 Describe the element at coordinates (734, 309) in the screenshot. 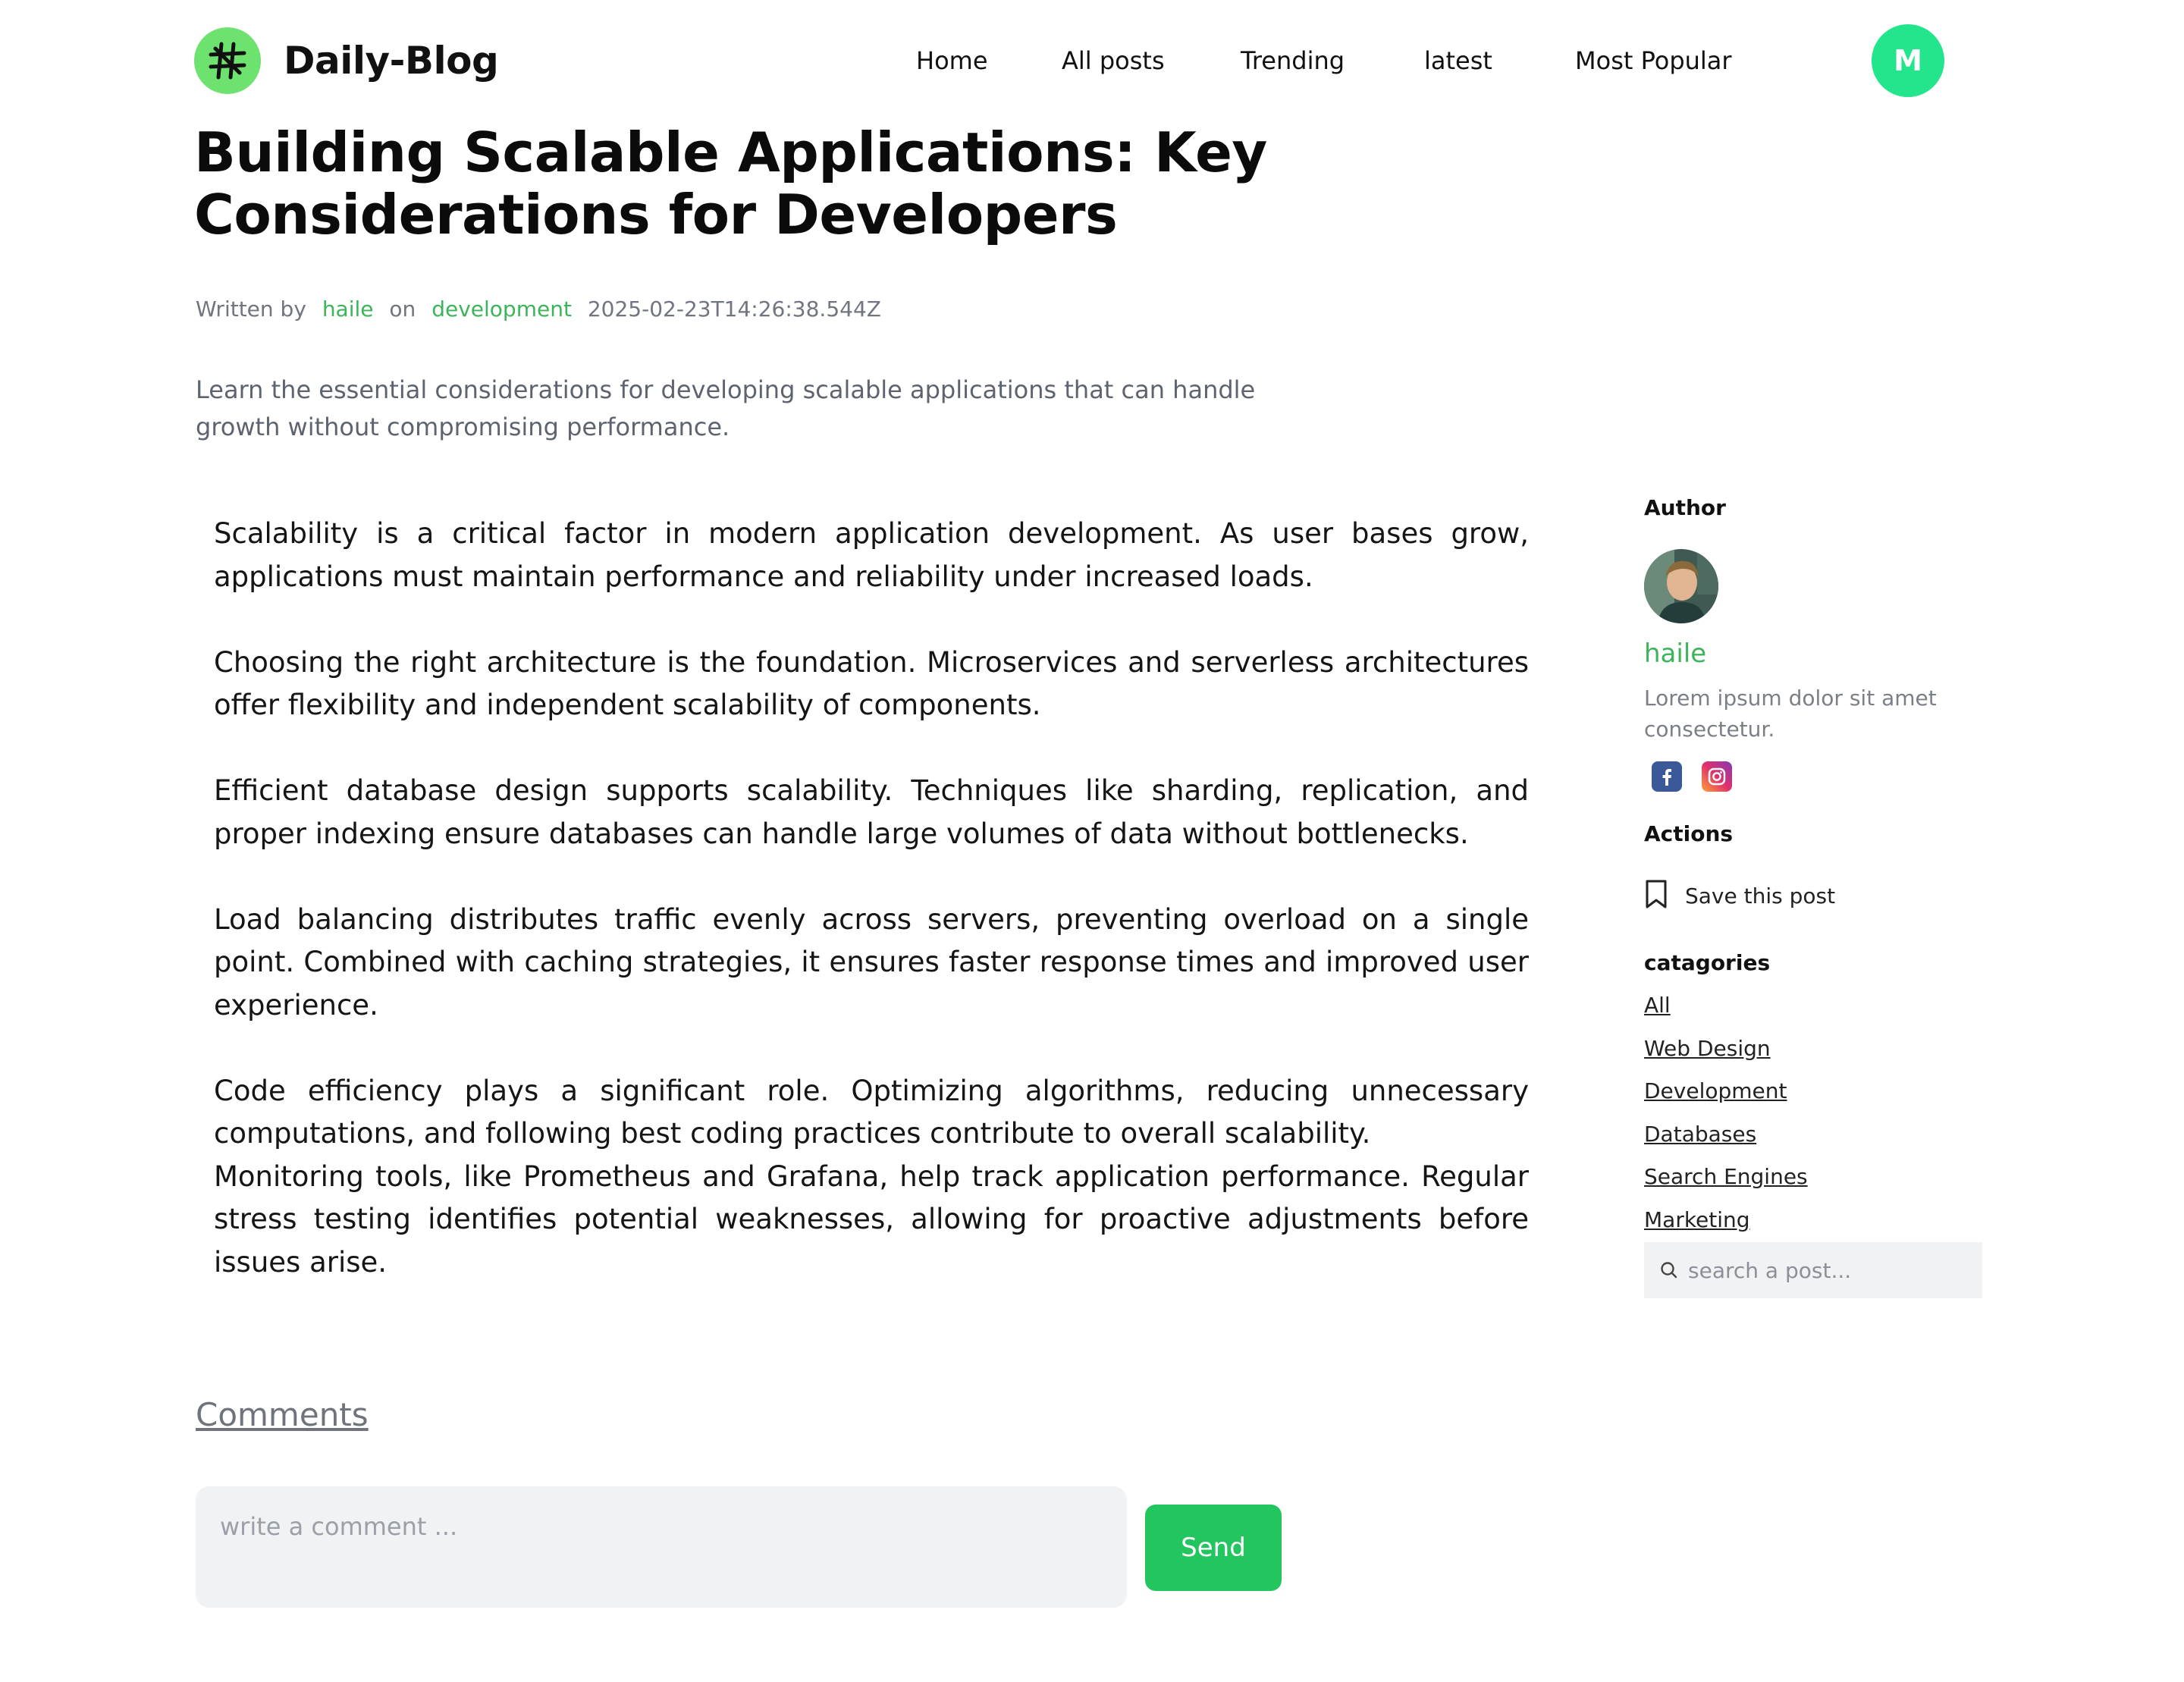

I see `post-timestamp: 2025-02-23T14:26:38.544Z` at that location.